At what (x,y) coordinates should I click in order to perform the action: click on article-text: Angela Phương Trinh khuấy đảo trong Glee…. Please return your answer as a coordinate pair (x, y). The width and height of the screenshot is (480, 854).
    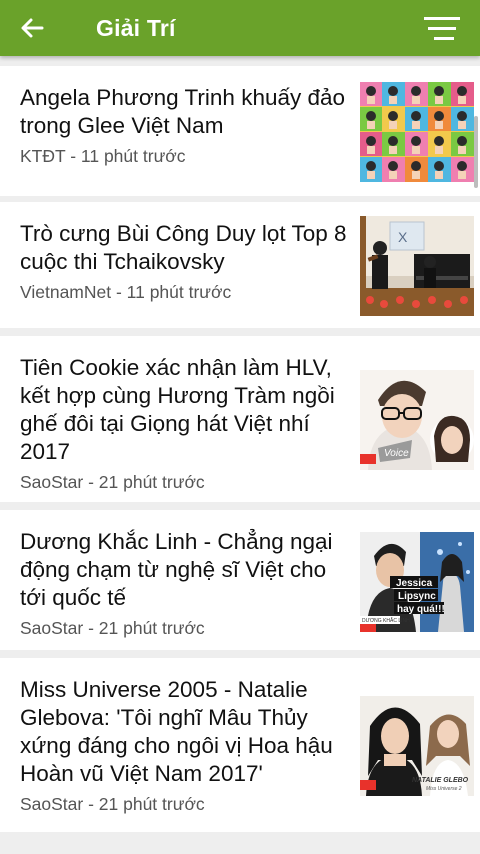
    Looking at the image, I should click on (185, 126).